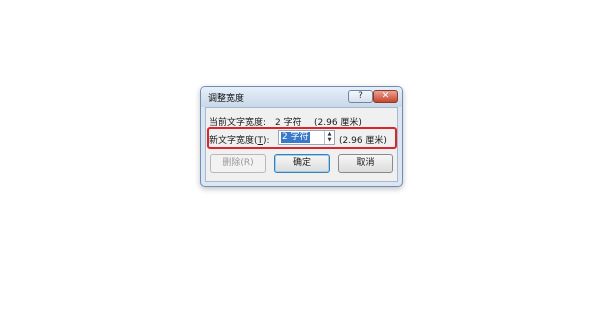 Image resolution: width=600 pixels, height=334 pixels. I want to click on spin-down-icon: ▼, so click(329, 140).